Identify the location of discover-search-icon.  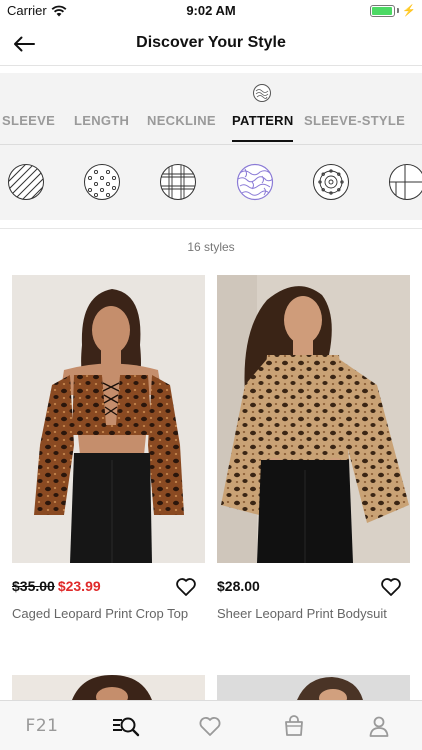
(126, 727).